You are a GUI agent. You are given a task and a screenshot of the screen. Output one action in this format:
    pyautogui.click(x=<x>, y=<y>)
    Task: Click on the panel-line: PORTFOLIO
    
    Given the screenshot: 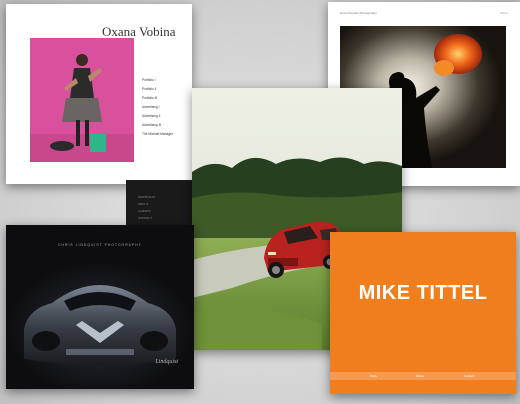 What is the action you would take?
    pyautogui.click(x=147, y=197)
    